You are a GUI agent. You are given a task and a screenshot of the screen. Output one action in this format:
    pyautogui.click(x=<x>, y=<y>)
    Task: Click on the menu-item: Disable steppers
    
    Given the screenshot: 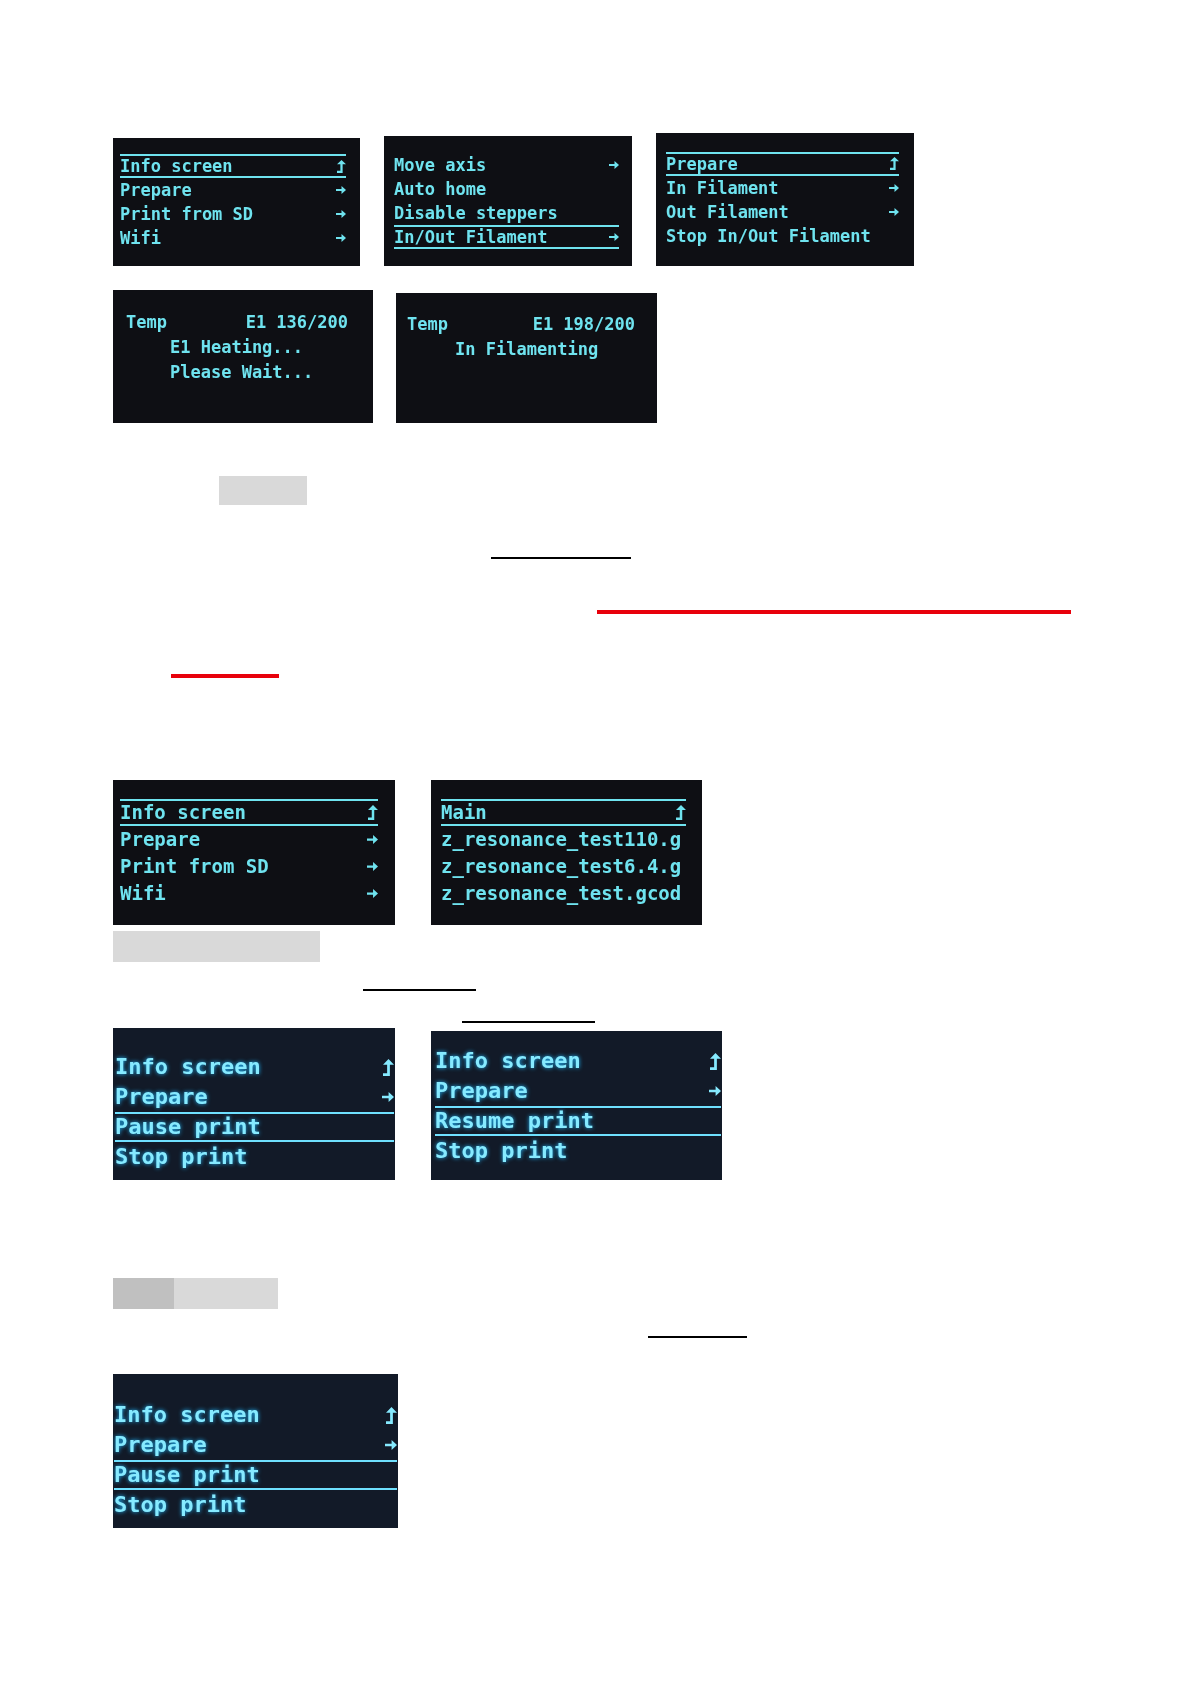 What is the action you would take?
    pyautogui.click(x=506, y=213)
    